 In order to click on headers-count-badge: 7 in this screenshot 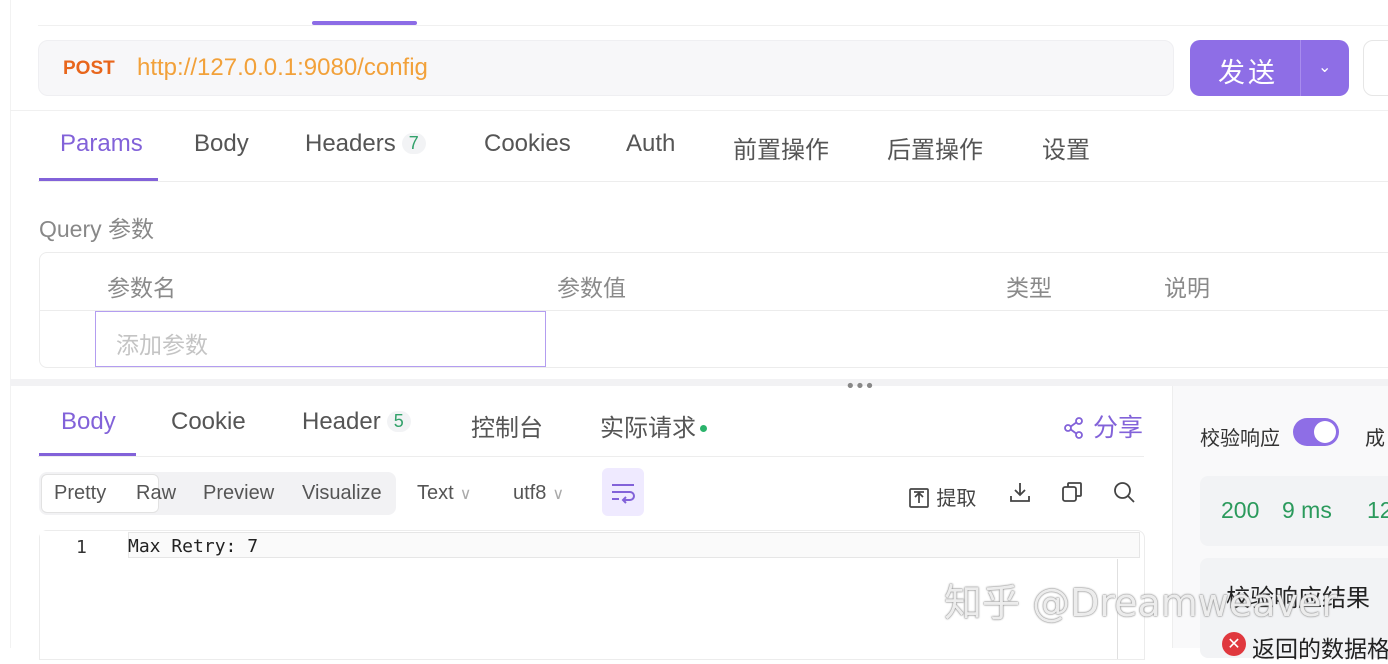, I will do `click(413, 143)`.